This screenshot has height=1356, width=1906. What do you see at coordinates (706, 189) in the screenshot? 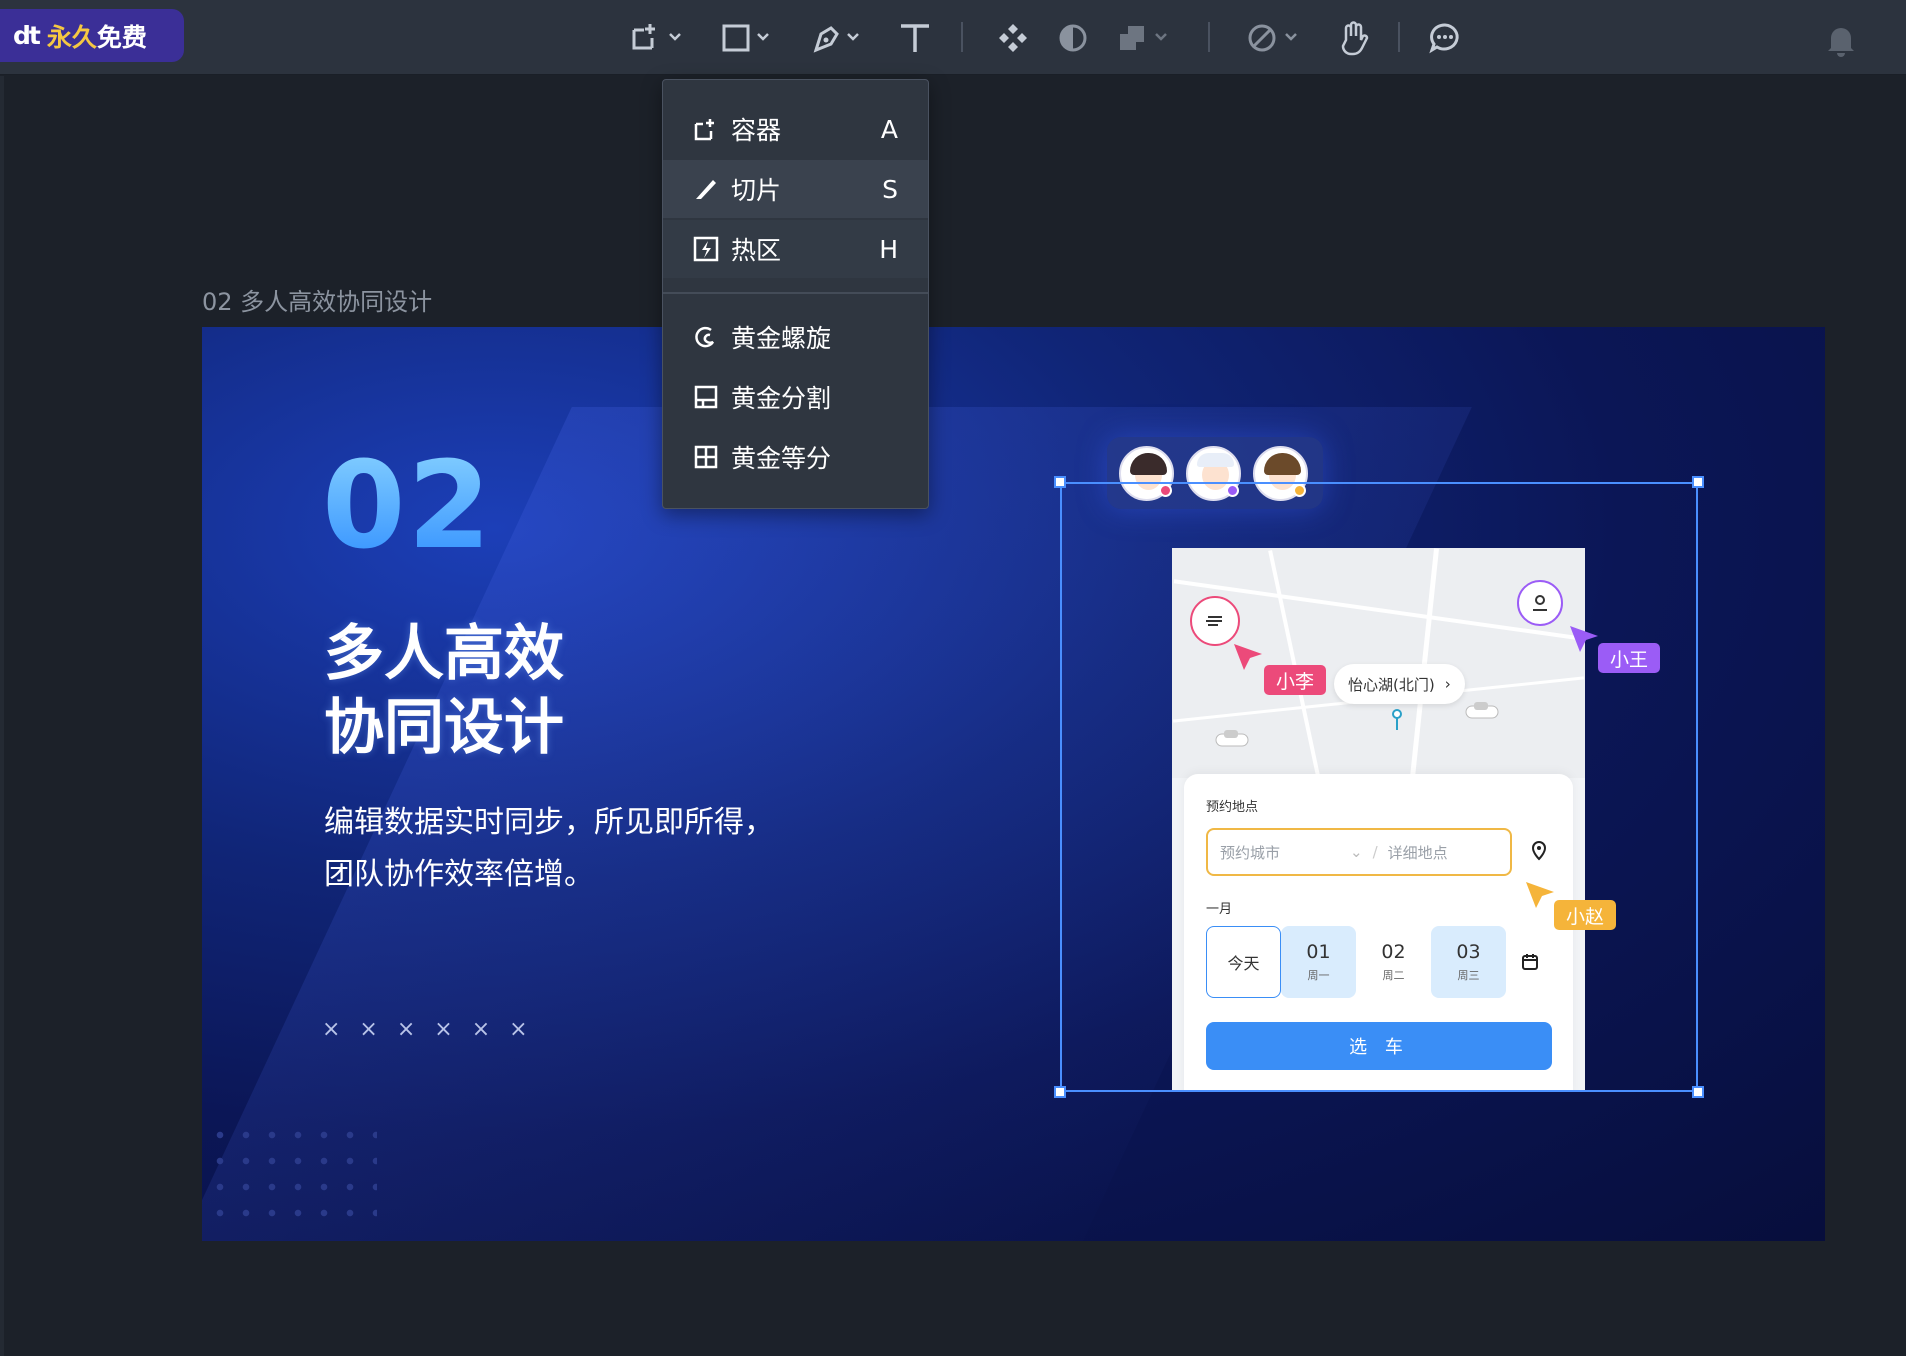
I see `slice-icon` at bounding box center [706, 189].